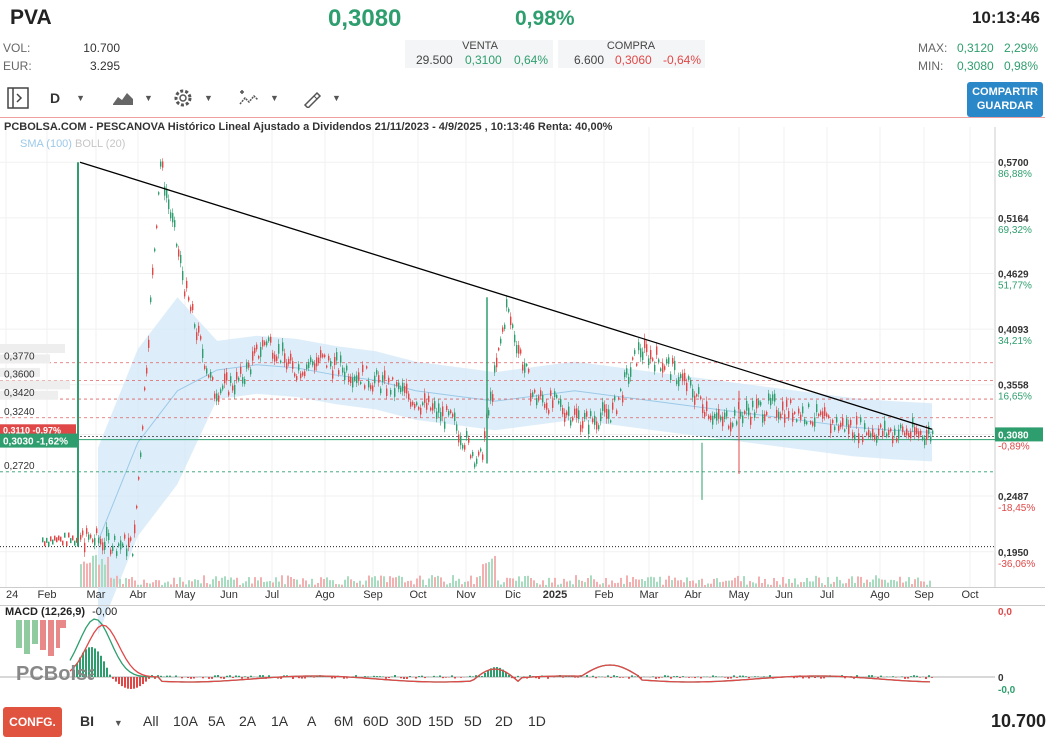  What do you see at coordinates (1007, 690) in the screenshot?
I see `macd-axis-label: -0,0` at bounding box center [1007, 690].